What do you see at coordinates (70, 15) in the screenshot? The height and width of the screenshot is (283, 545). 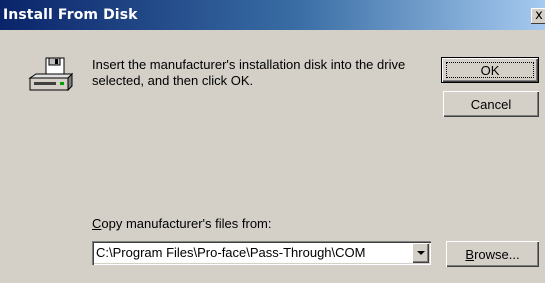 I see `window-title: Install From Disk` at bounding box center [70, 15].